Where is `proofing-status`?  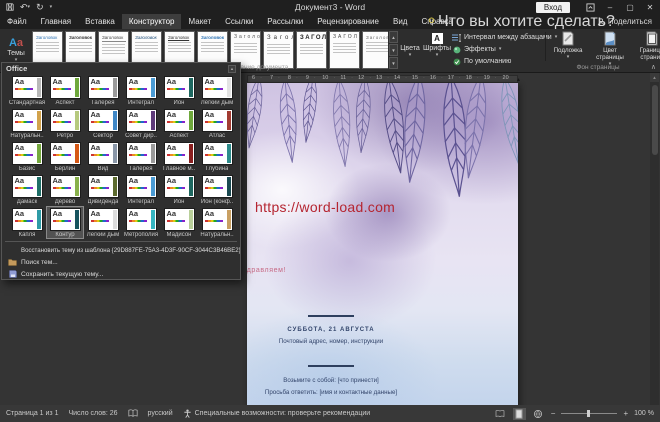 proofing-status is located at coordinates (133, 413).